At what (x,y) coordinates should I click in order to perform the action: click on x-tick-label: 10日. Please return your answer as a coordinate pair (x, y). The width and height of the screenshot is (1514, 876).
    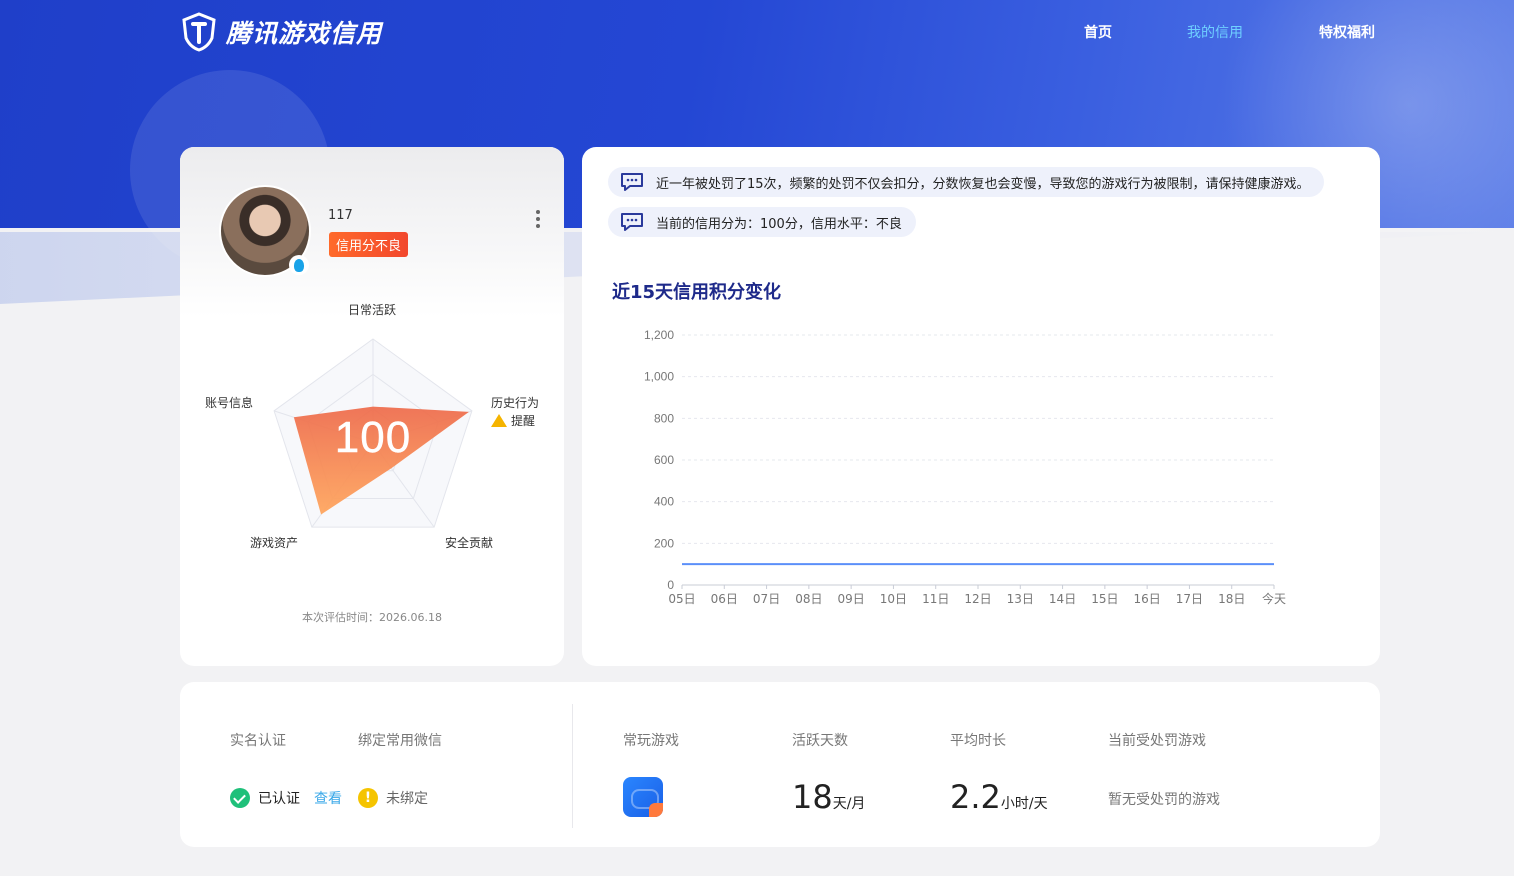
    Looking at the image, I should click on (893, 599).